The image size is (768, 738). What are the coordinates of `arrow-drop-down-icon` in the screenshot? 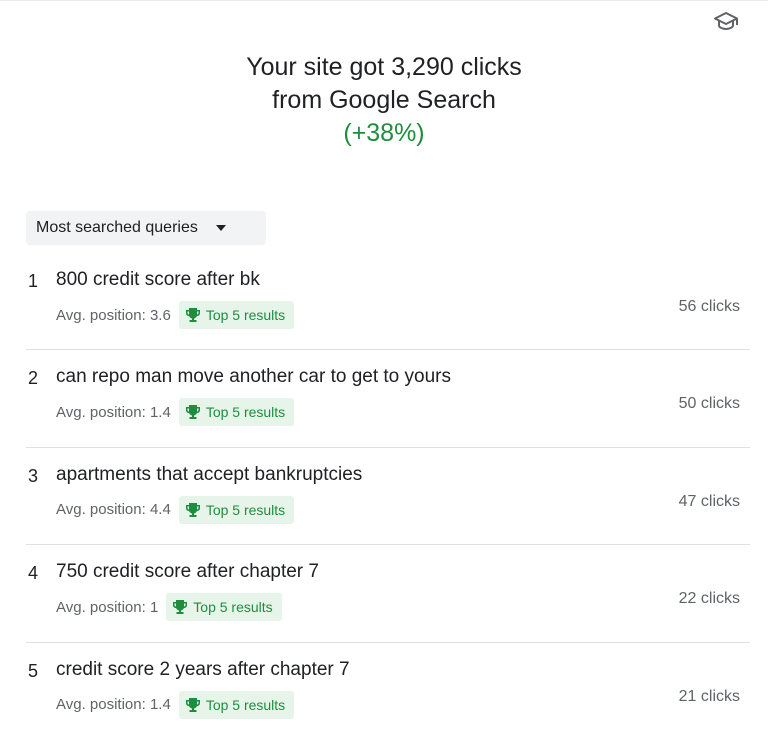 It's located at (220, 228).